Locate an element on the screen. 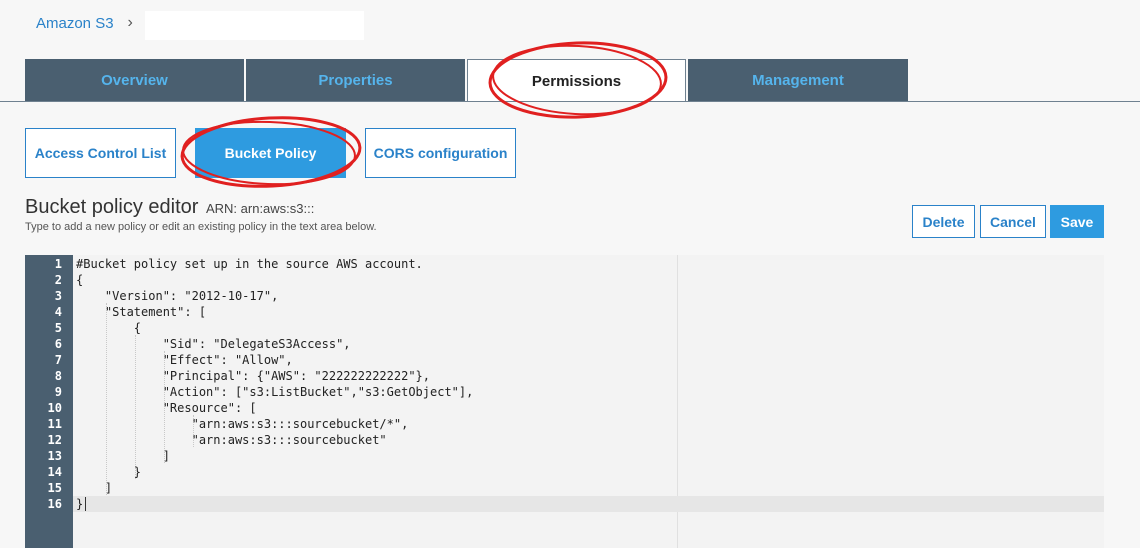 This screenshot has width=1140, height=548. line-number: 15 is located at coordinates (54, 488).